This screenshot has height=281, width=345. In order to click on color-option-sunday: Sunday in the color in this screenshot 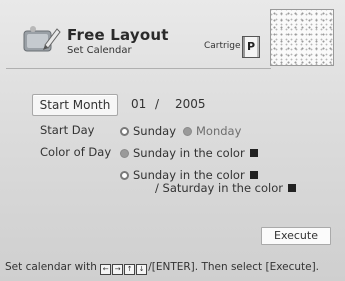, I will do `click(189, 153)`.